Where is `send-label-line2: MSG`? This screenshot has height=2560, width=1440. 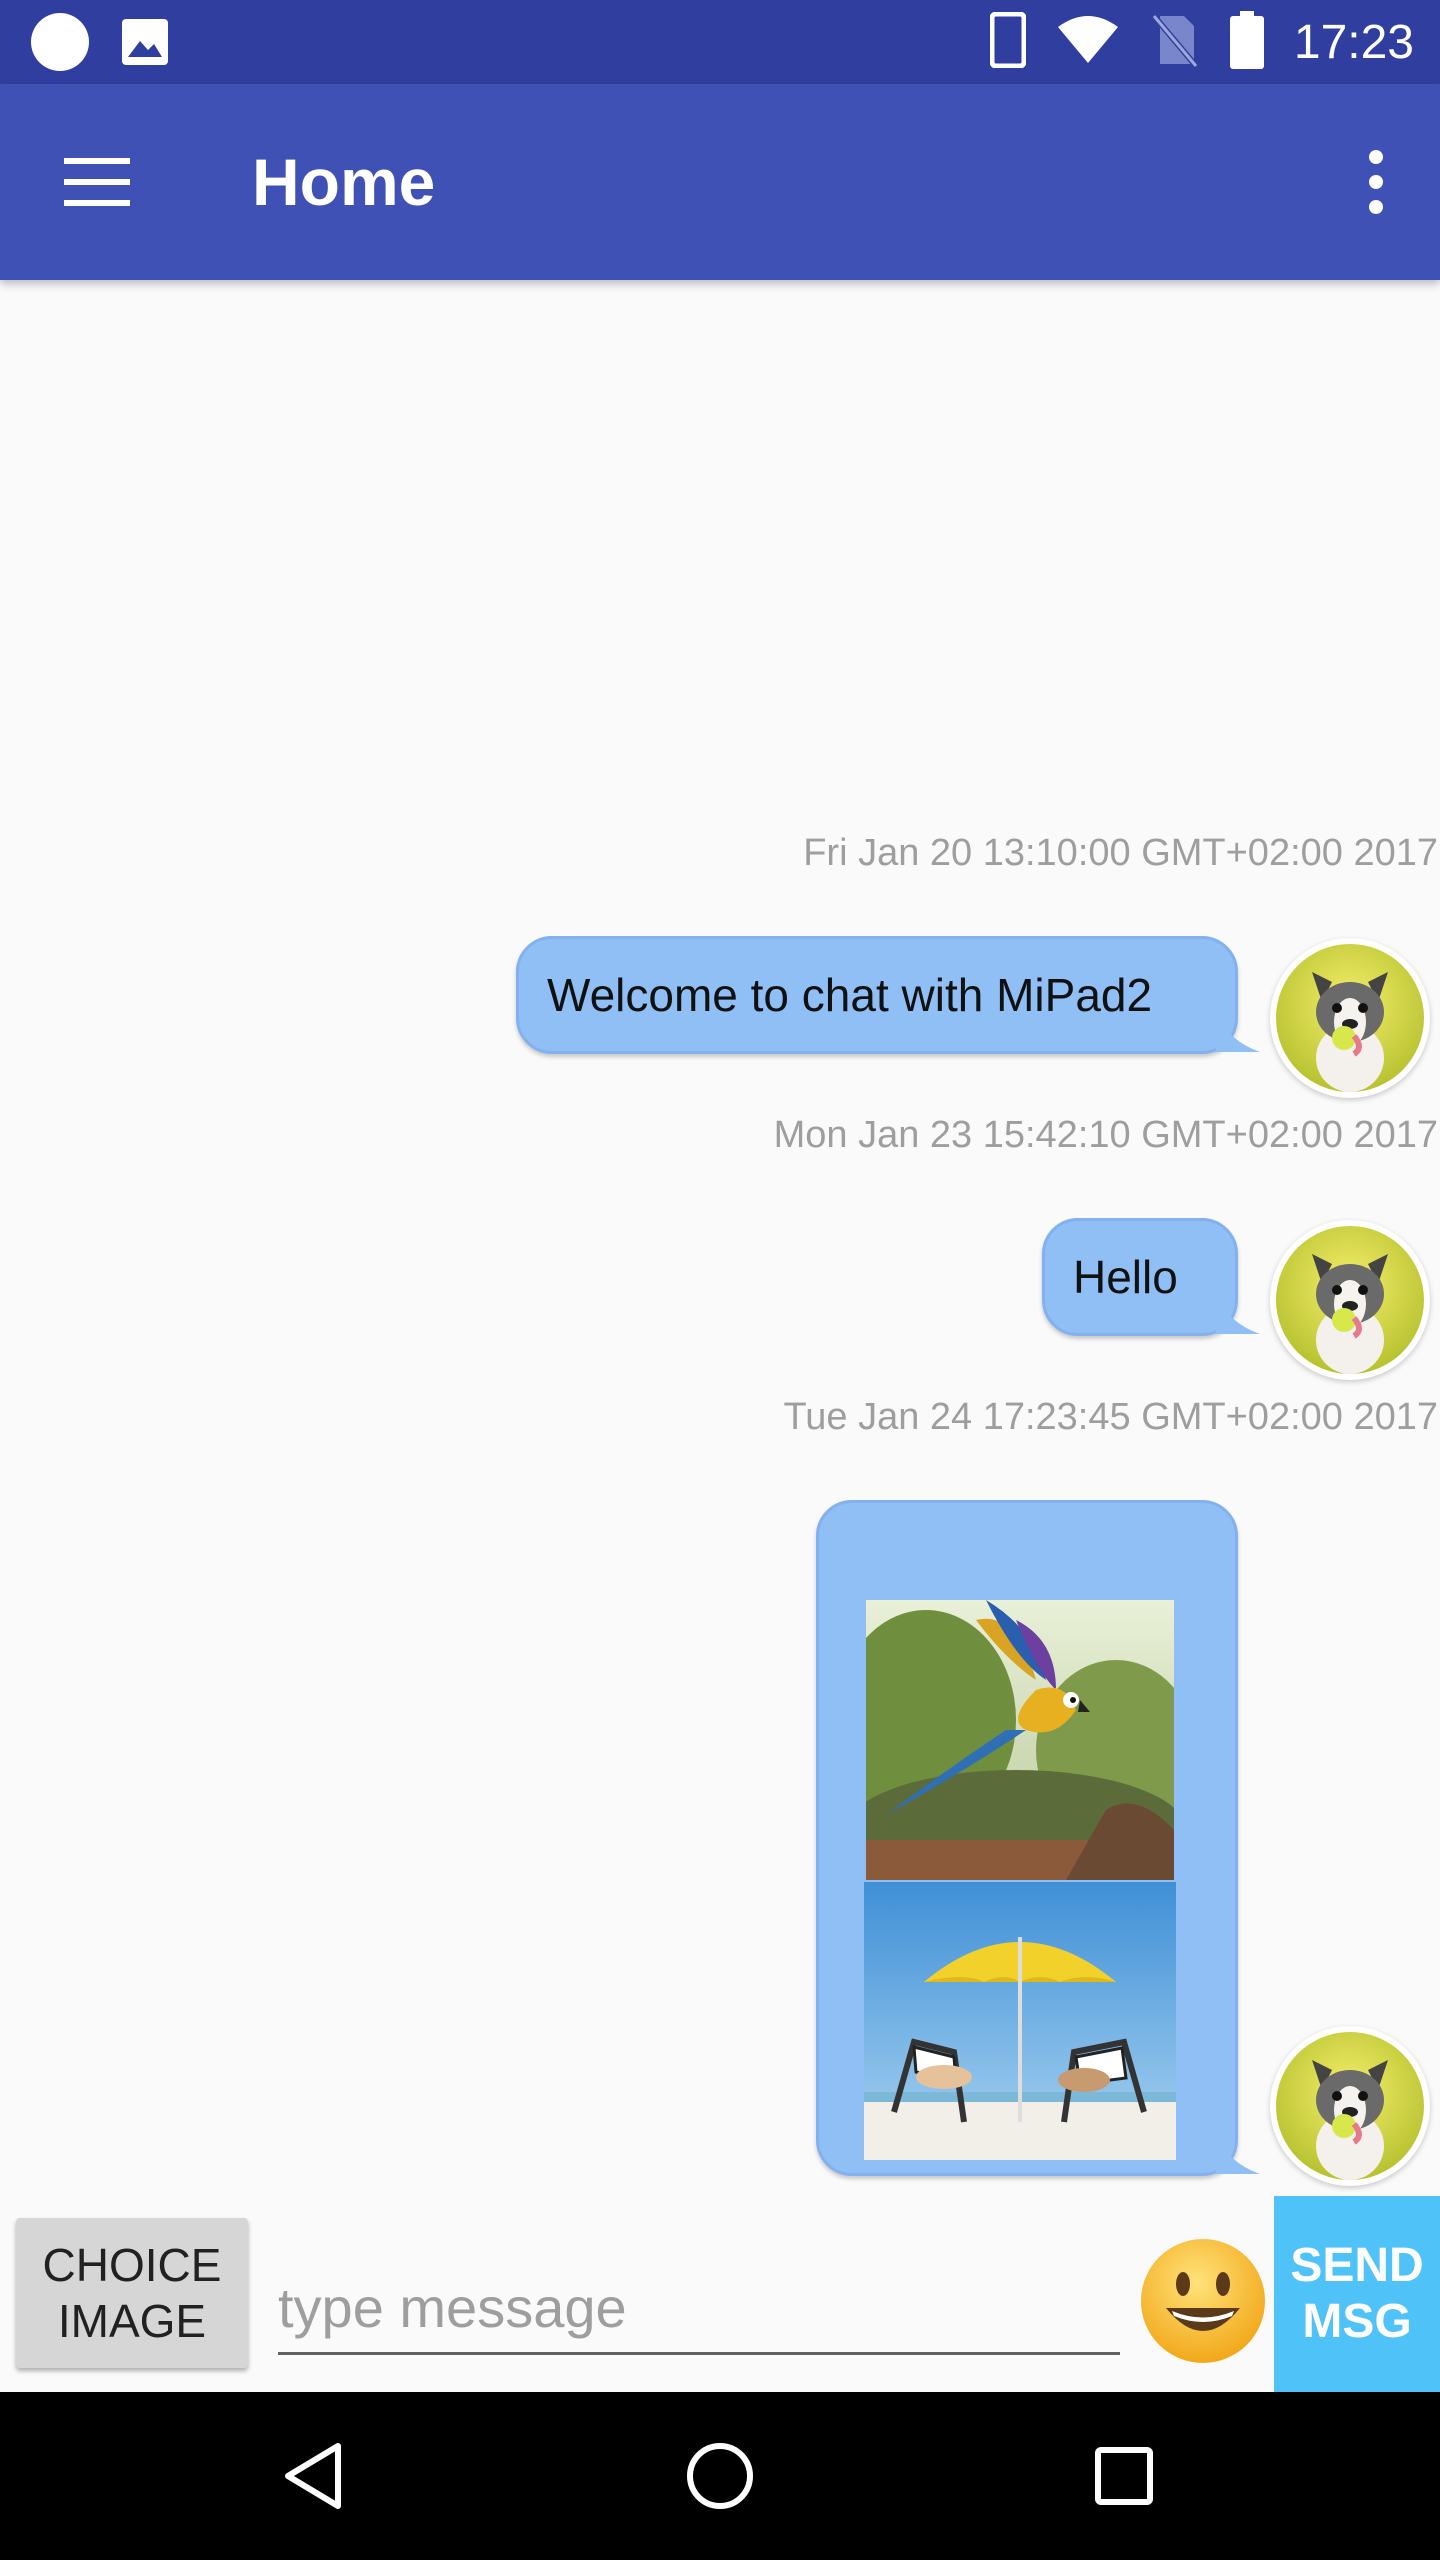 send-label-line2: MSG is located at coordinates (1357, 2321).